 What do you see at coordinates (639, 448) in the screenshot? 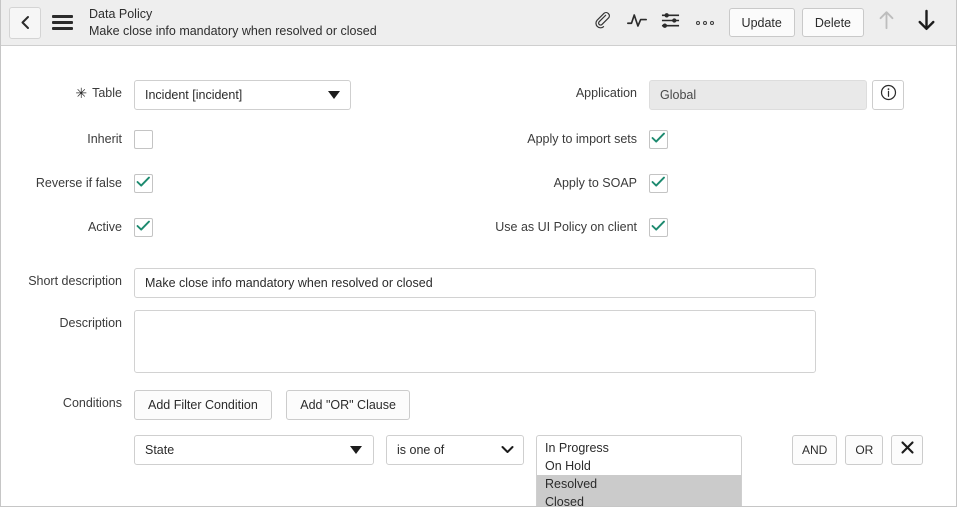
I see `list-item: In Progress` at bounding box center [639, 448].